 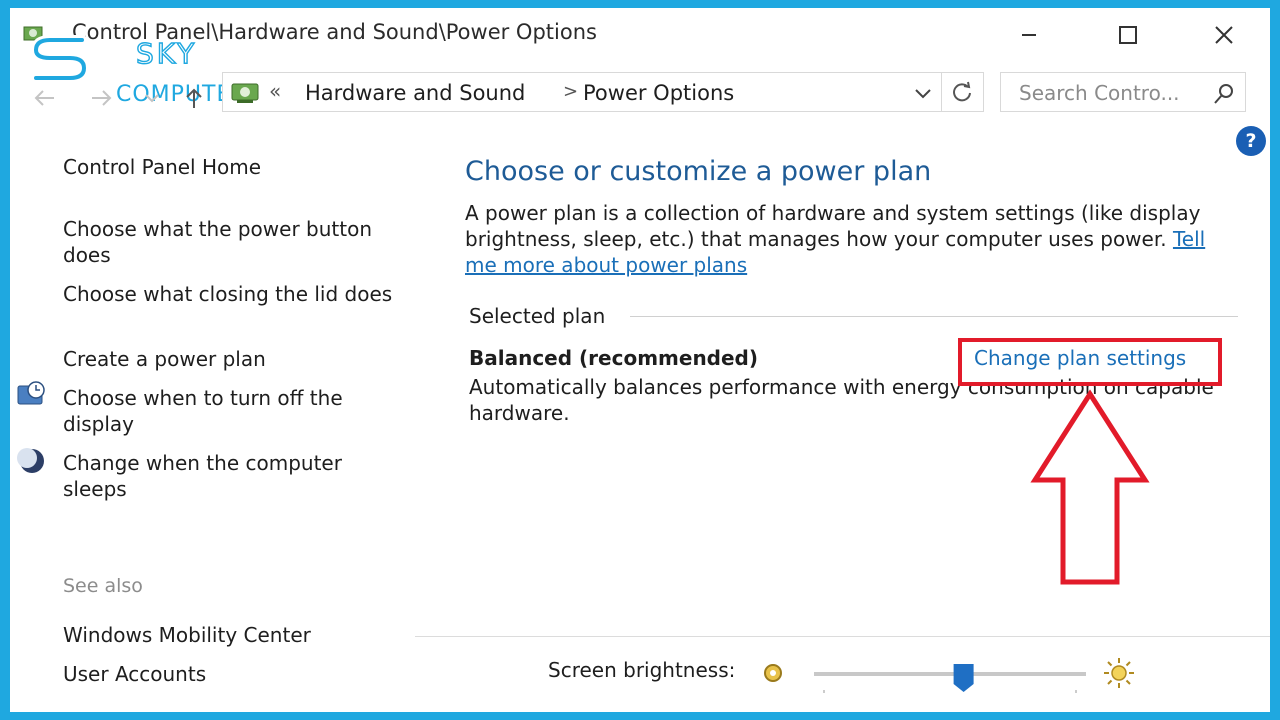 I want to click on clock-monitor-icon, so click(x=31, y=393).